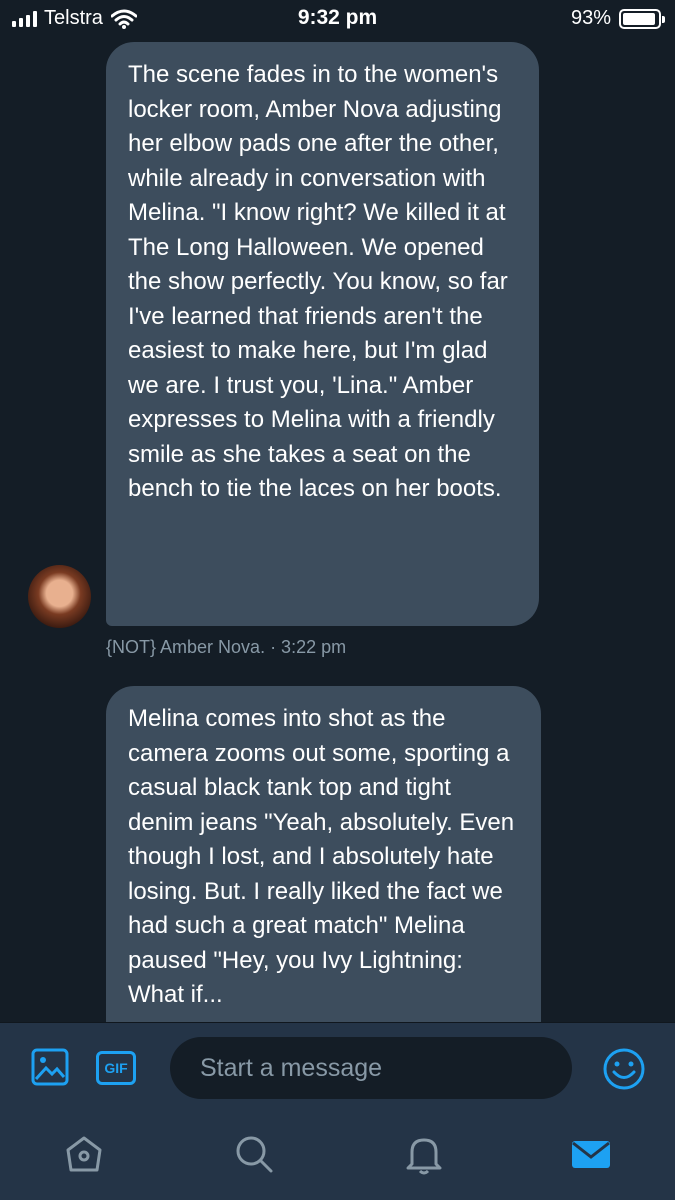 This screenshot has width=675, height=1200. I want to click on search-icon, so click(254, 1154).